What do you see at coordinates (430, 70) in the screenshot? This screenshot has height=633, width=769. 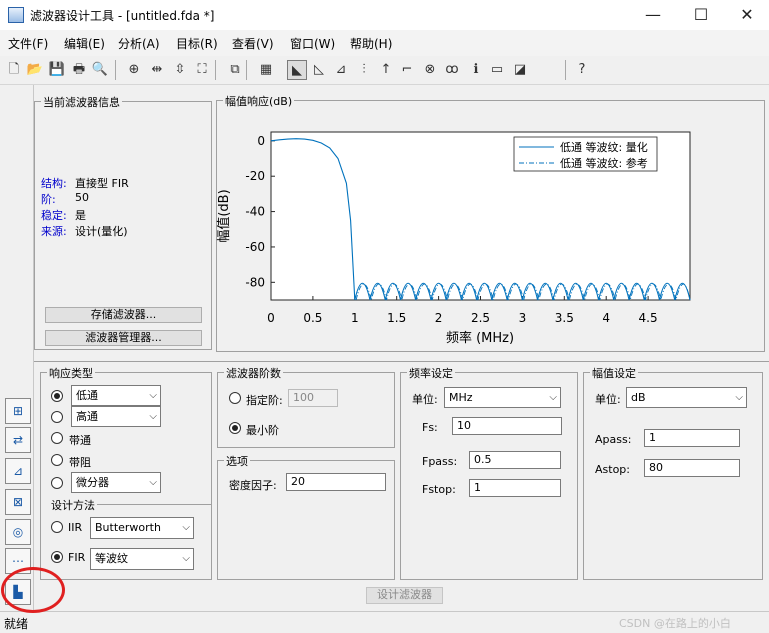 I see `pole-zero-icon: ⊗` at bounding box center [430, 70].